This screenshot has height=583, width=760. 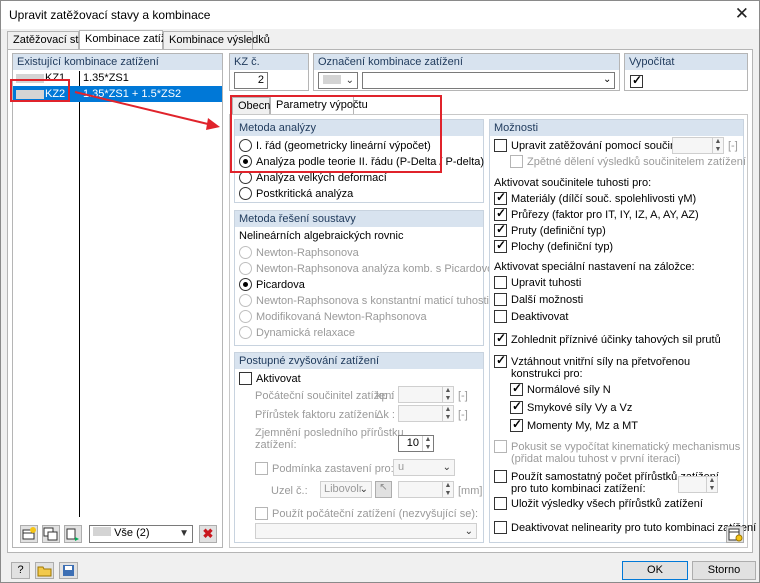 I want to click on cancel-button: Storno, so click(x=724, y=570).